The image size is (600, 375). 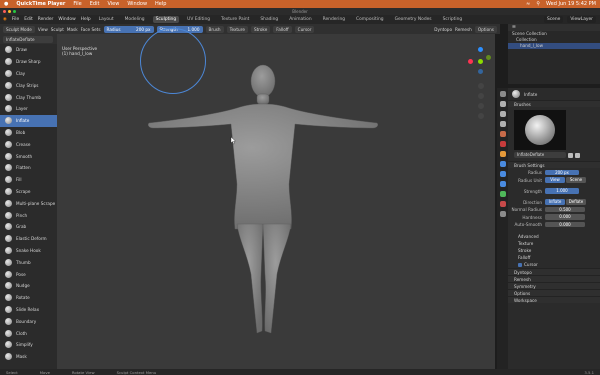 I want to click on autosmooth-field: 0.000, so click(x=565, y=224).